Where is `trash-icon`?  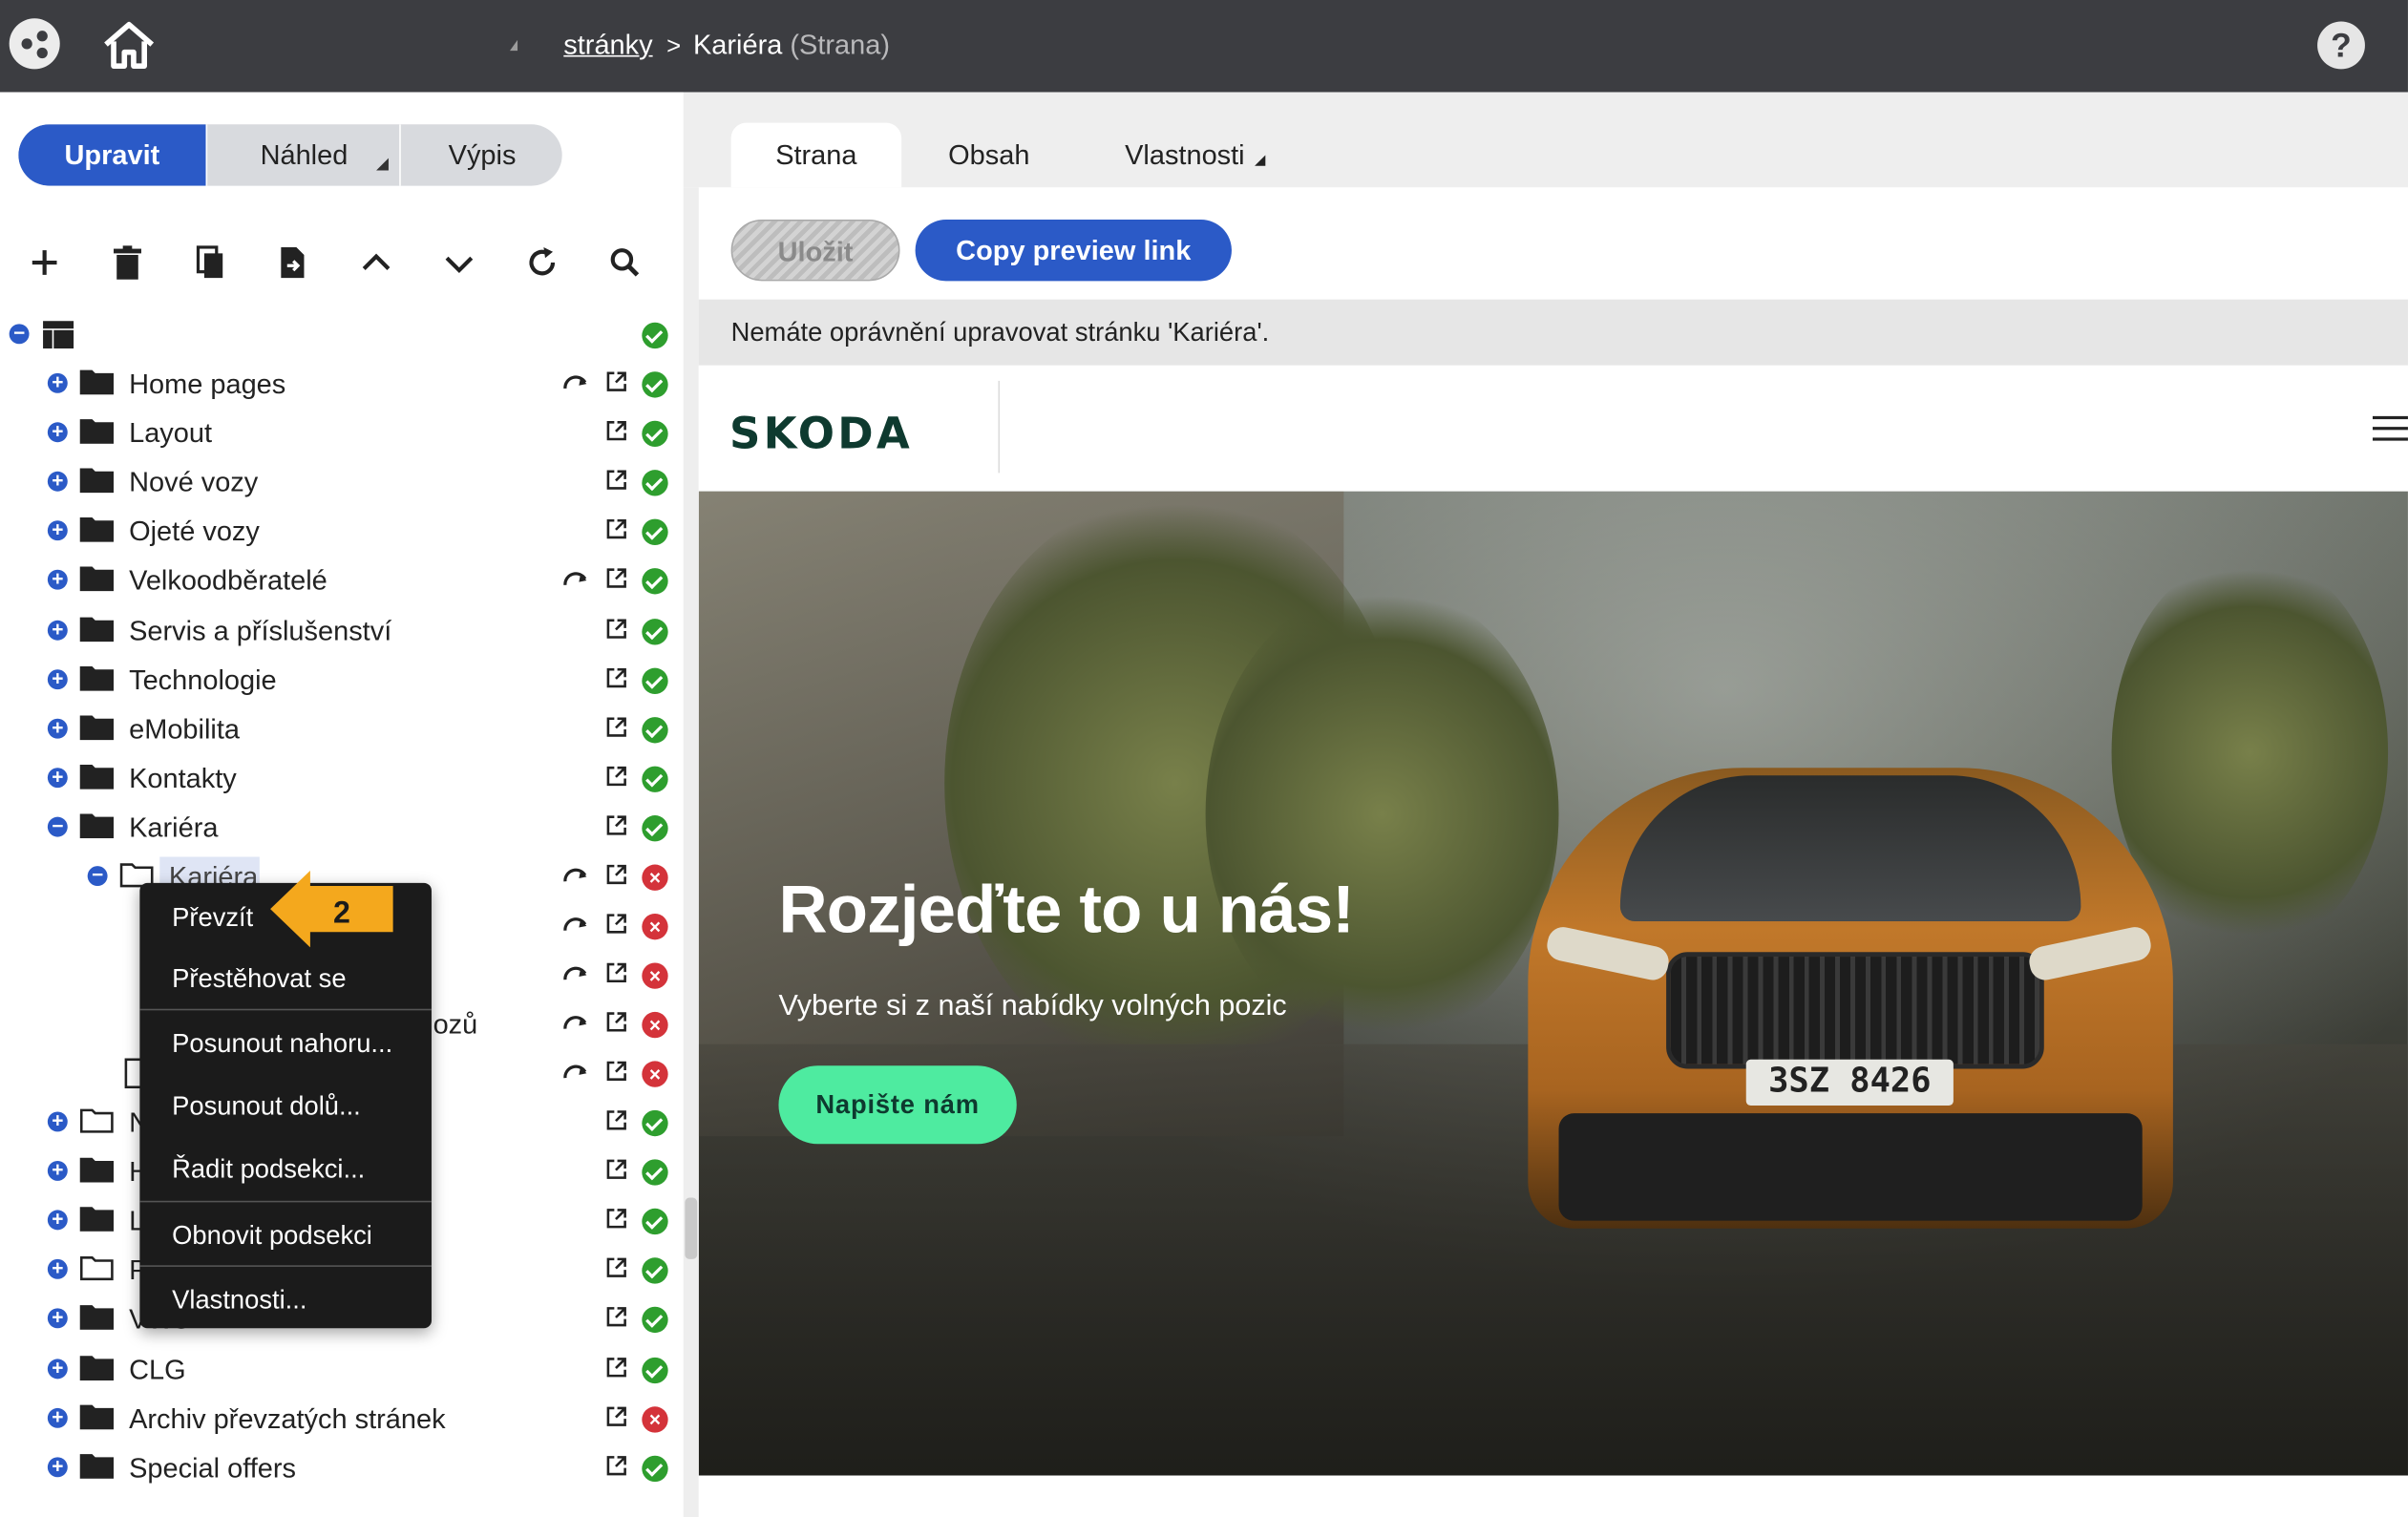 trash-icon is located at coordinates (127, 262).